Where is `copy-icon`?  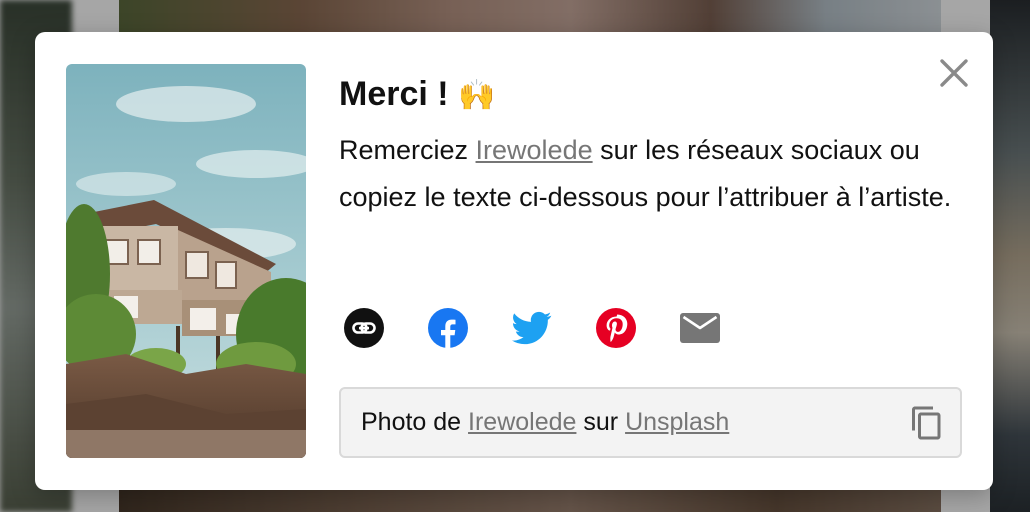
copy-icon is located at coordinates (926, 423).